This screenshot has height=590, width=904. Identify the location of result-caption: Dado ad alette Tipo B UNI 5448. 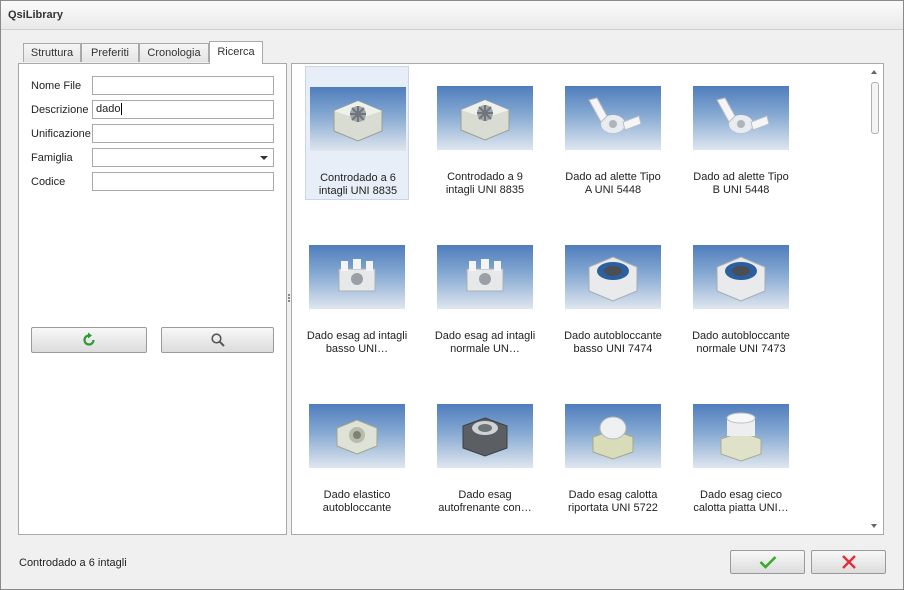
(741, 183).